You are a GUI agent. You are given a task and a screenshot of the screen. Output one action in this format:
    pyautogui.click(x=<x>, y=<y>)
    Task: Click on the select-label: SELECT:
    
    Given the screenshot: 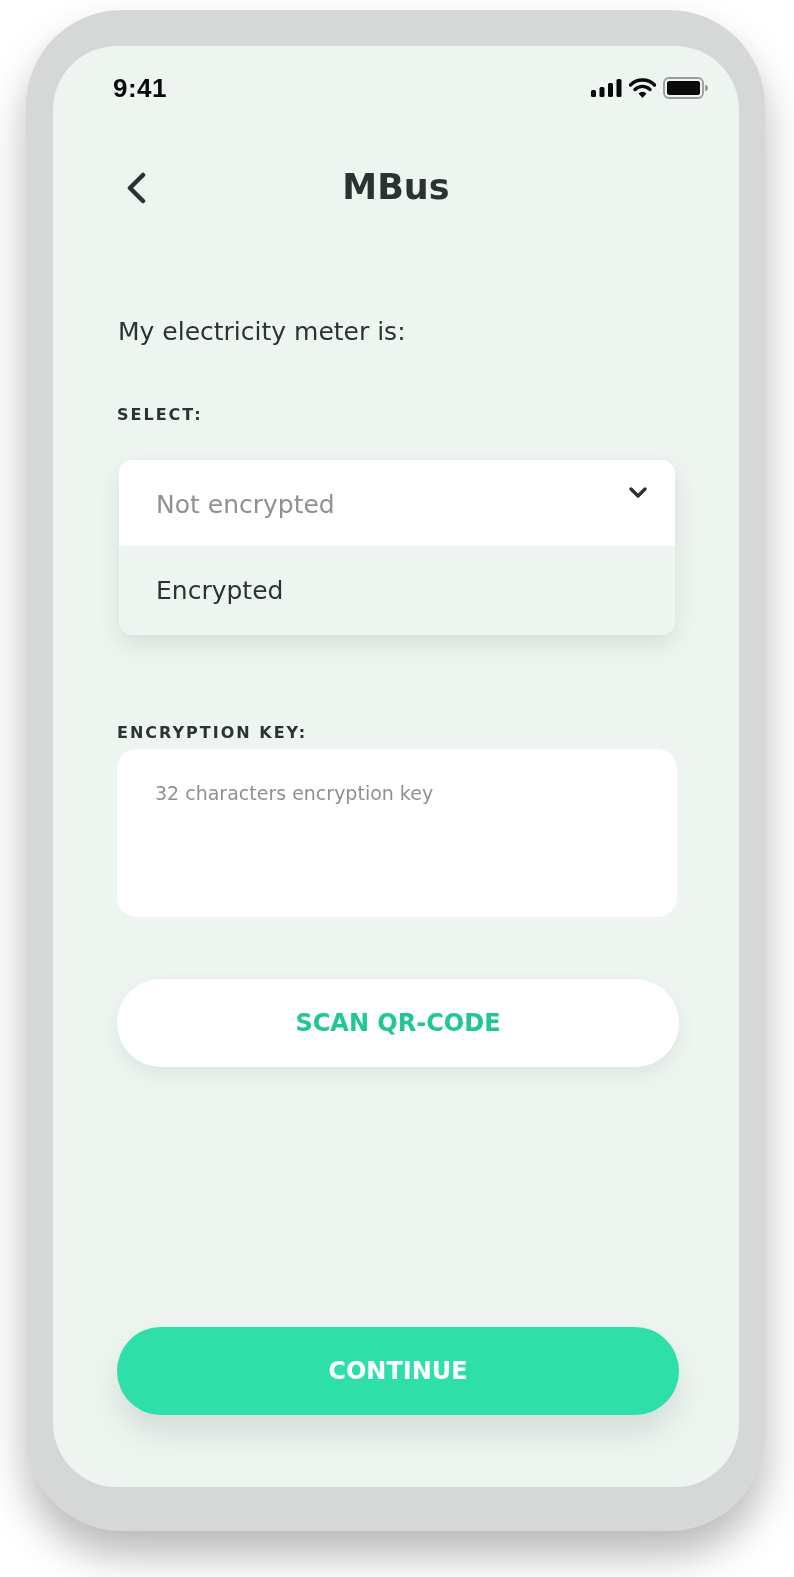 What is the action you would take?
    pyautogui.click(x=160, y=415)
    